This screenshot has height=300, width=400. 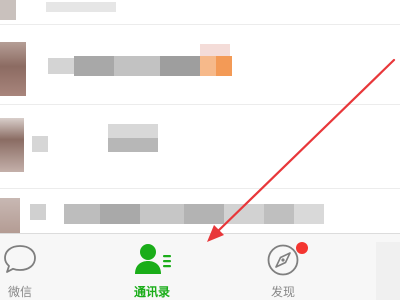 What do you see at coordinates (19, 292) in the screenshot?
I see `tab-label: 微信` at bounding box center [19, 292].